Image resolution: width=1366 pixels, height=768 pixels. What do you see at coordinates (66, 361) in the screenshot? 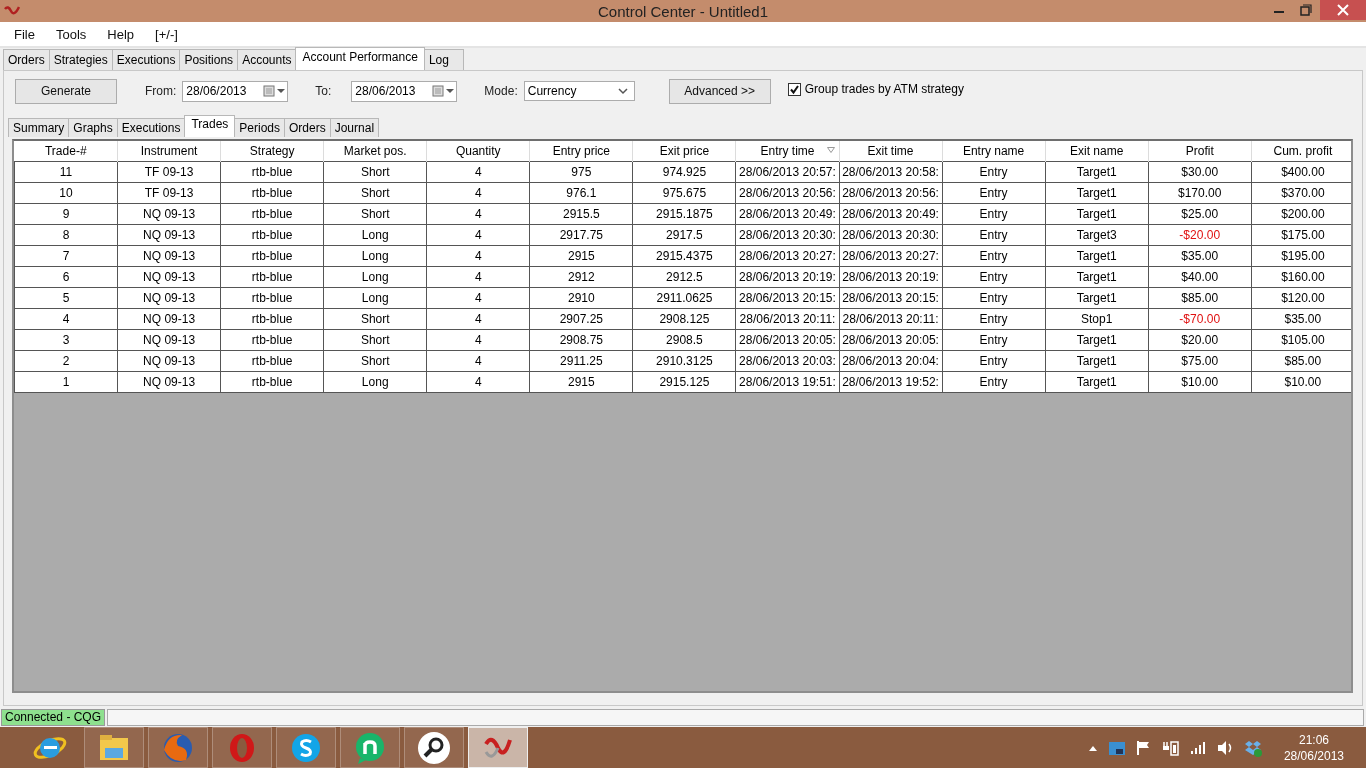
I see `table-cell: 2` at bounding box center [66, 361].